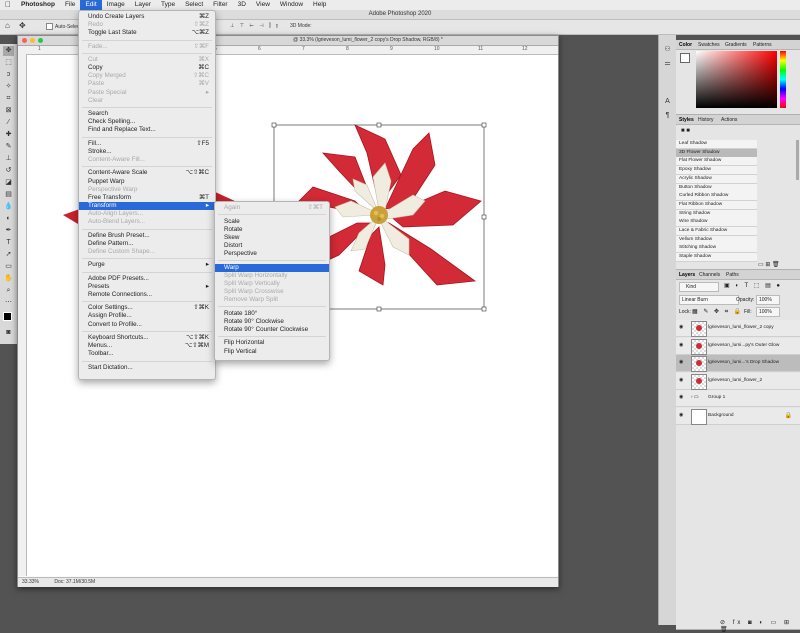  I want to click on menu-file: File, so click(70, 5).